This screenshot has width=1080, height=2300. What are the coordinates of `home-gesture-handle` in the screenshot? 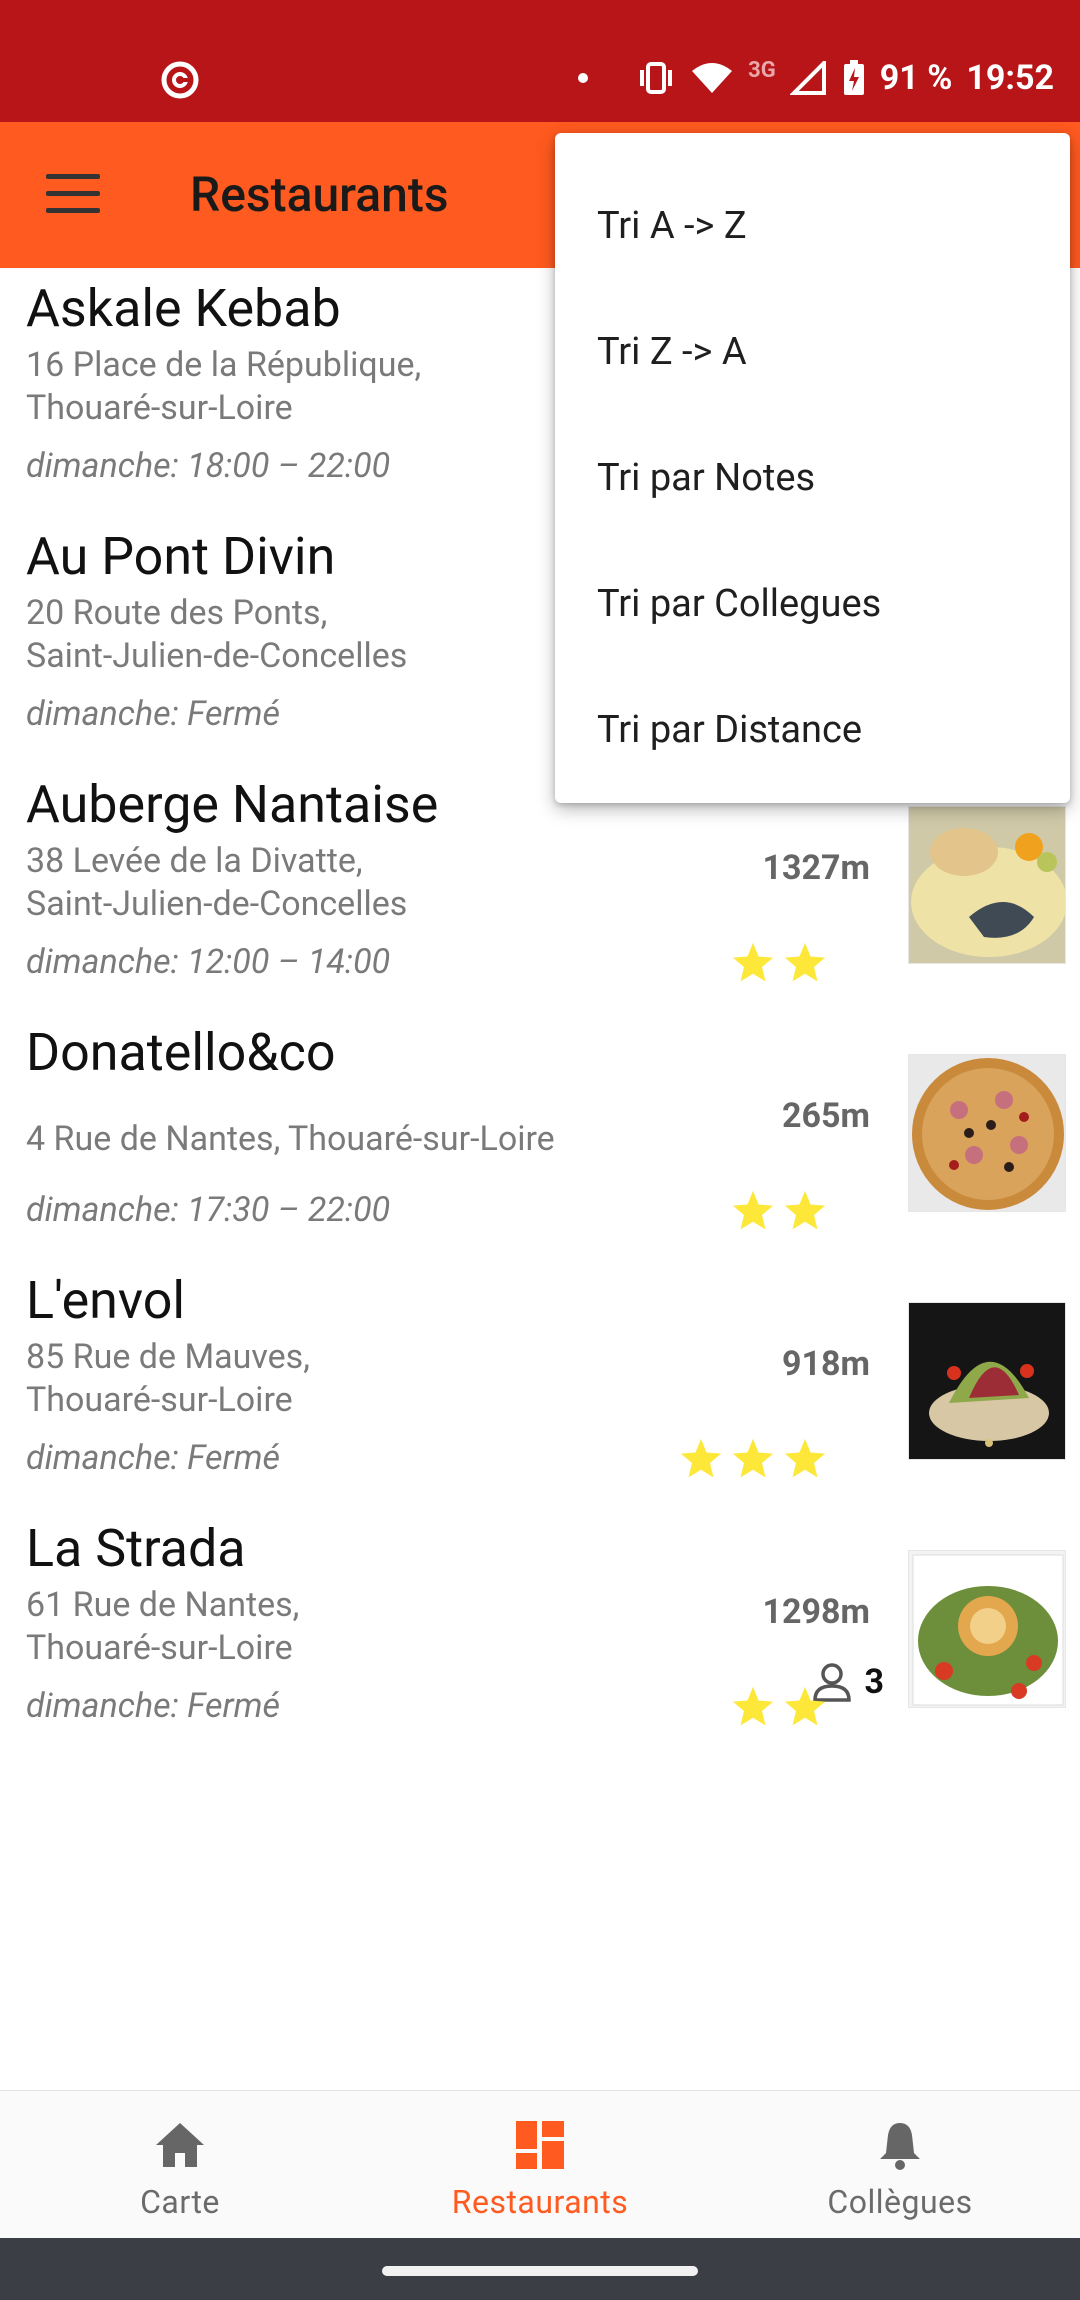 It's located at (540, 2271).